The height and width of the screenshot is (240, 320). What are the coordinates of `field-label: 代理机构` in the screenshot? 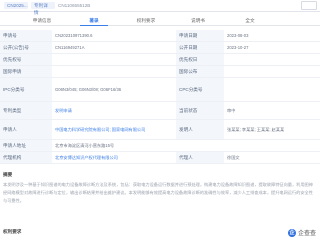 It's located at (26, 157).